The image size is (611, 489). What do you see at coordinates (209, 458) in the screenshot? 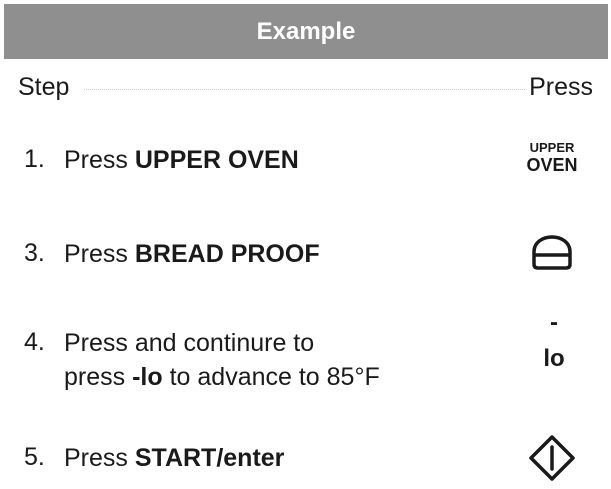
I see `step-key-name: START/enter` at bounding box center [209, 458].